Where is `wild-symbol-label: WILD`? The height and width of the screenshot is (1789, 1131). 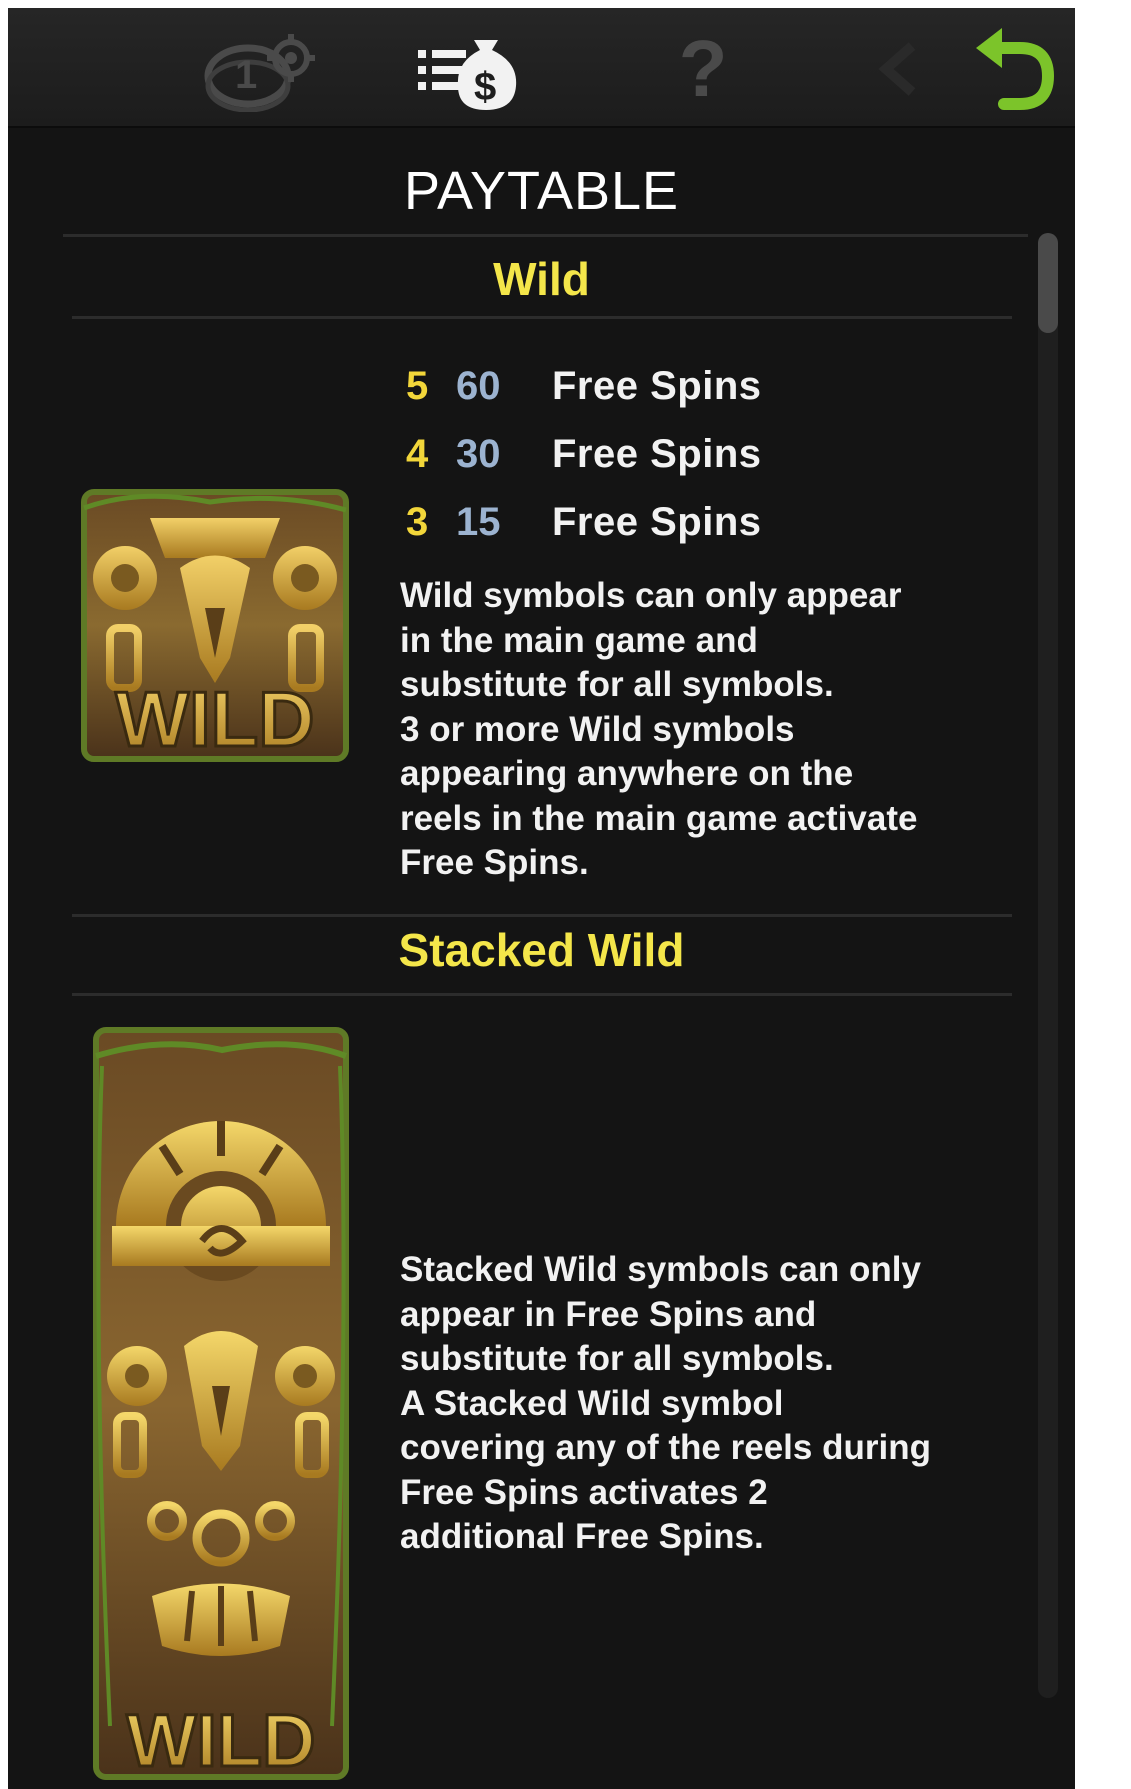
wild-symbol-label: WILD is located at coordinates (214, 719).